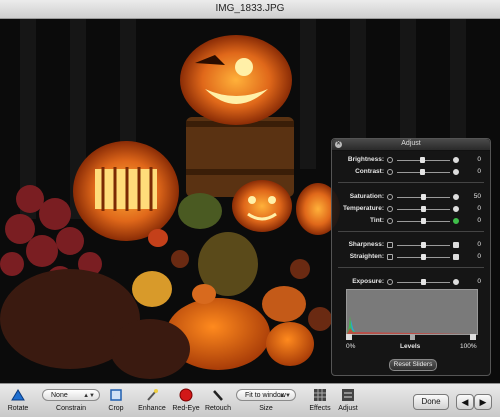 Image resolution: width=500 pixels, height=417 pixels. I want to click on histogram-graph, so click(412, 325).